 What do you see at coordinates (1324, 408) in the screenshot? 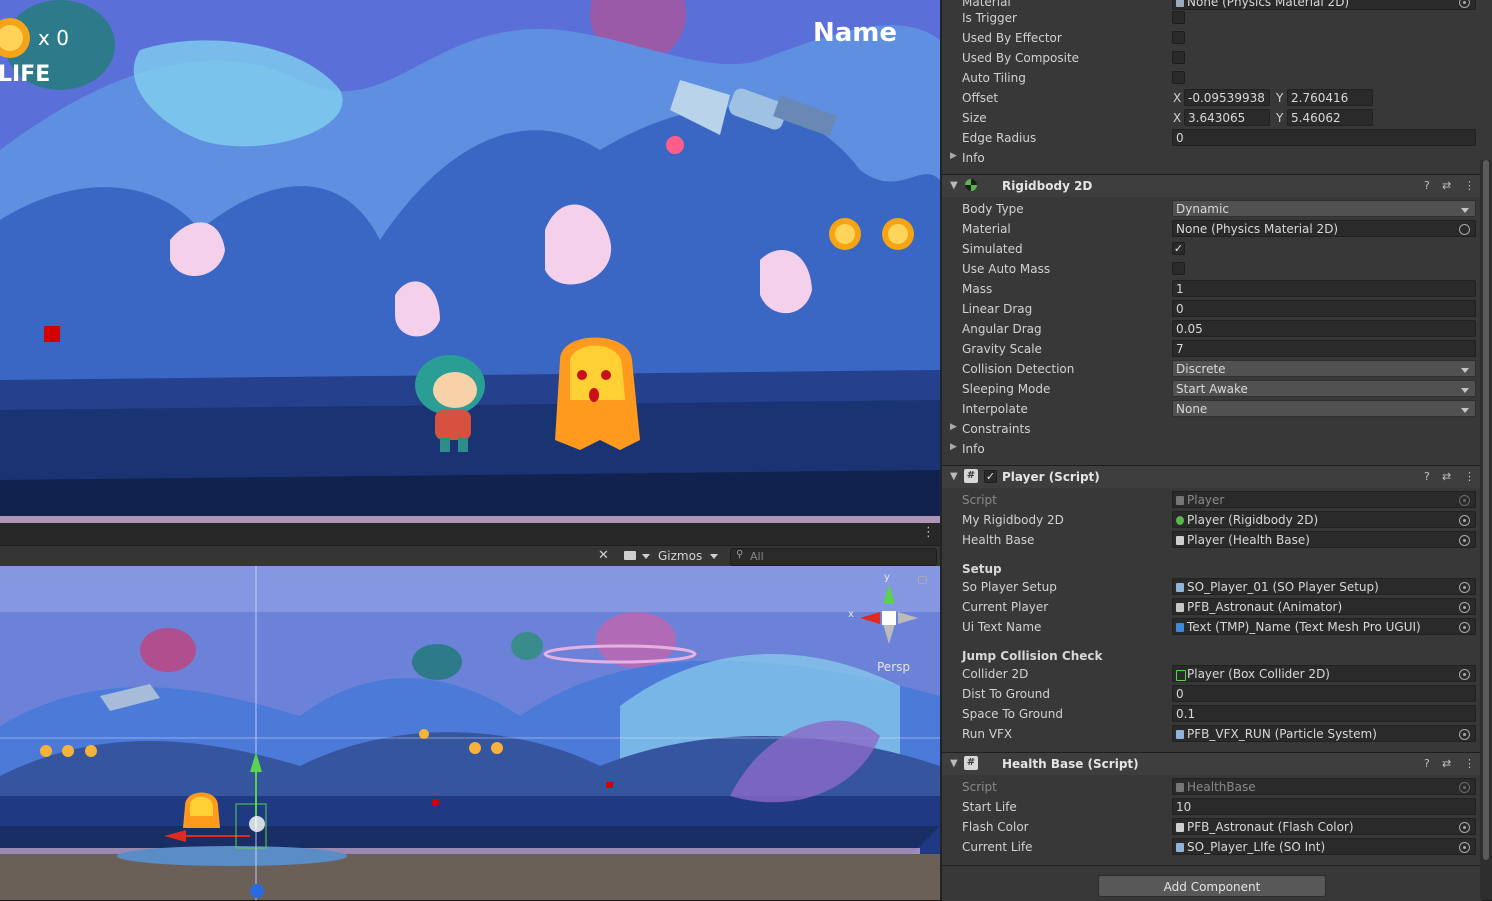
I see `interpolate-dropdown: None` at bounding box center [1324, 408].